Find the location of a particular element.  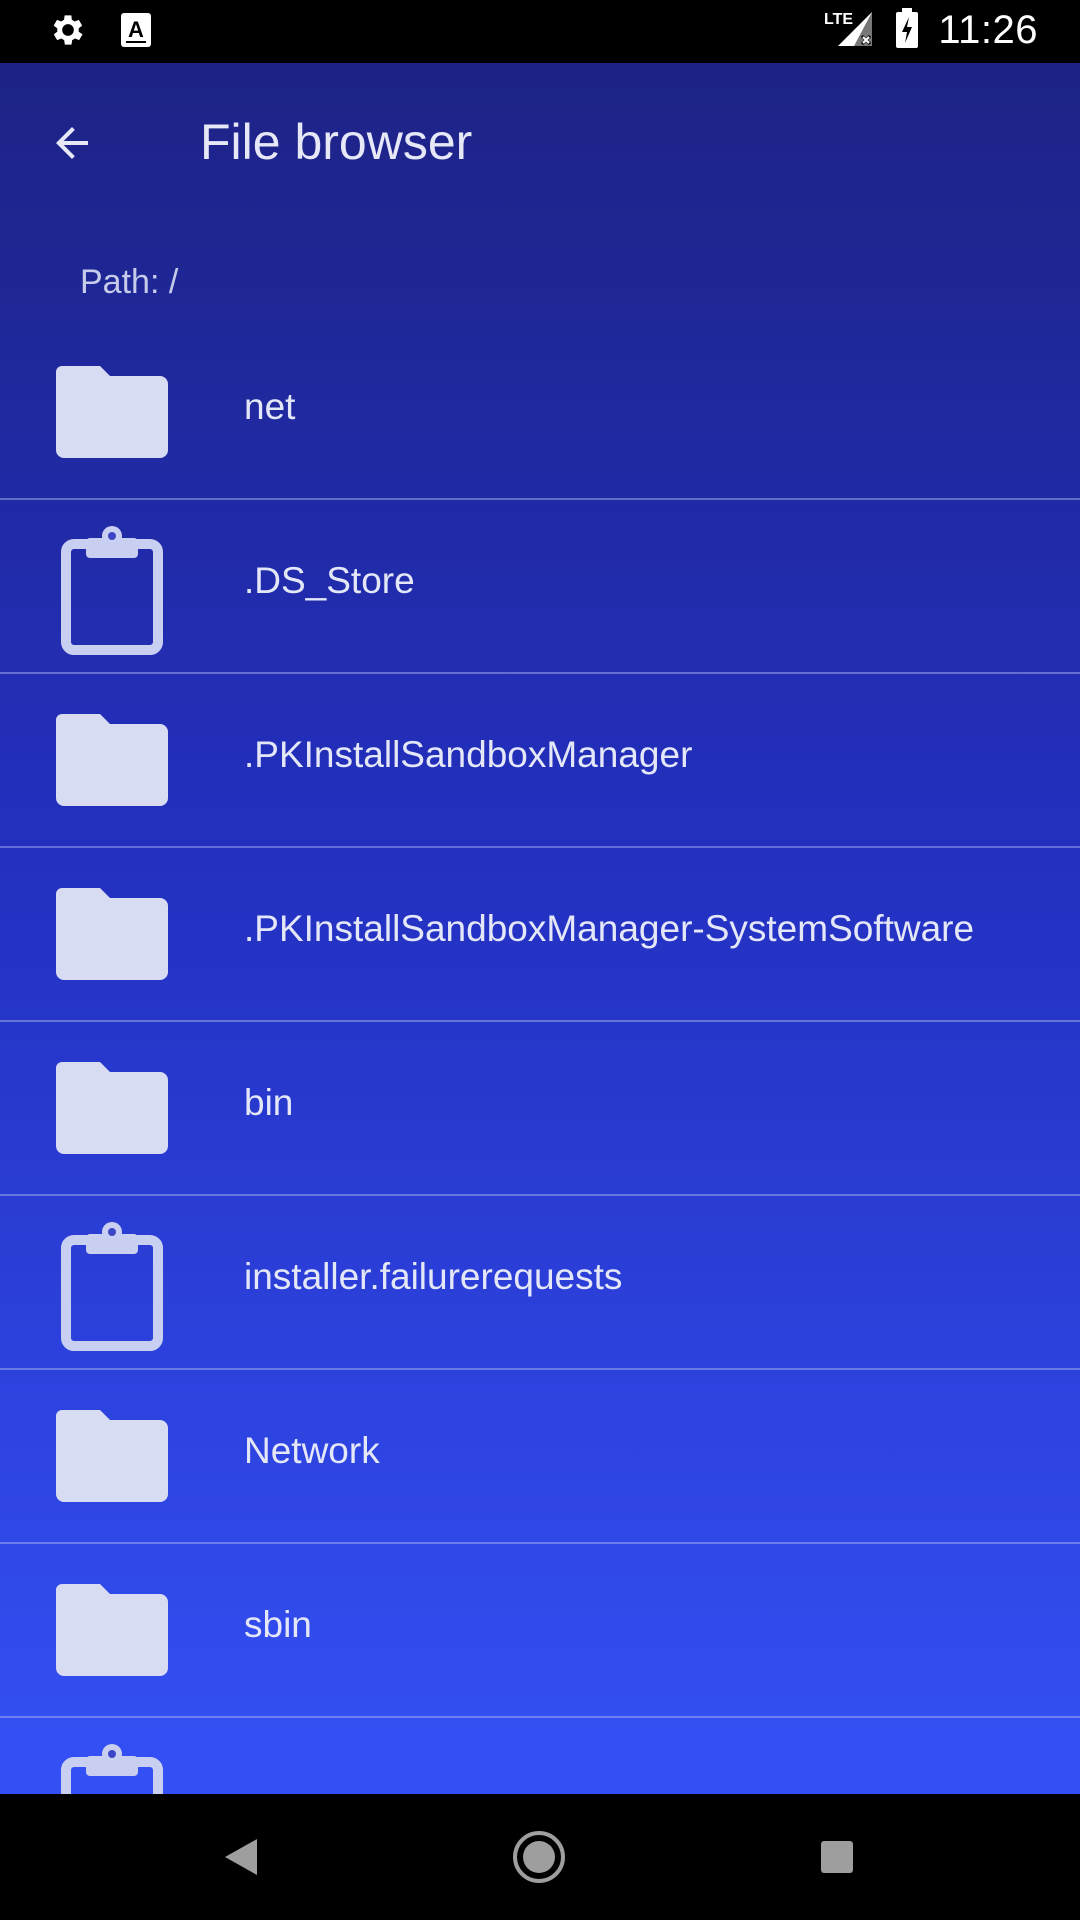

file-list-item: Network is located at coordinates (540, 1457).